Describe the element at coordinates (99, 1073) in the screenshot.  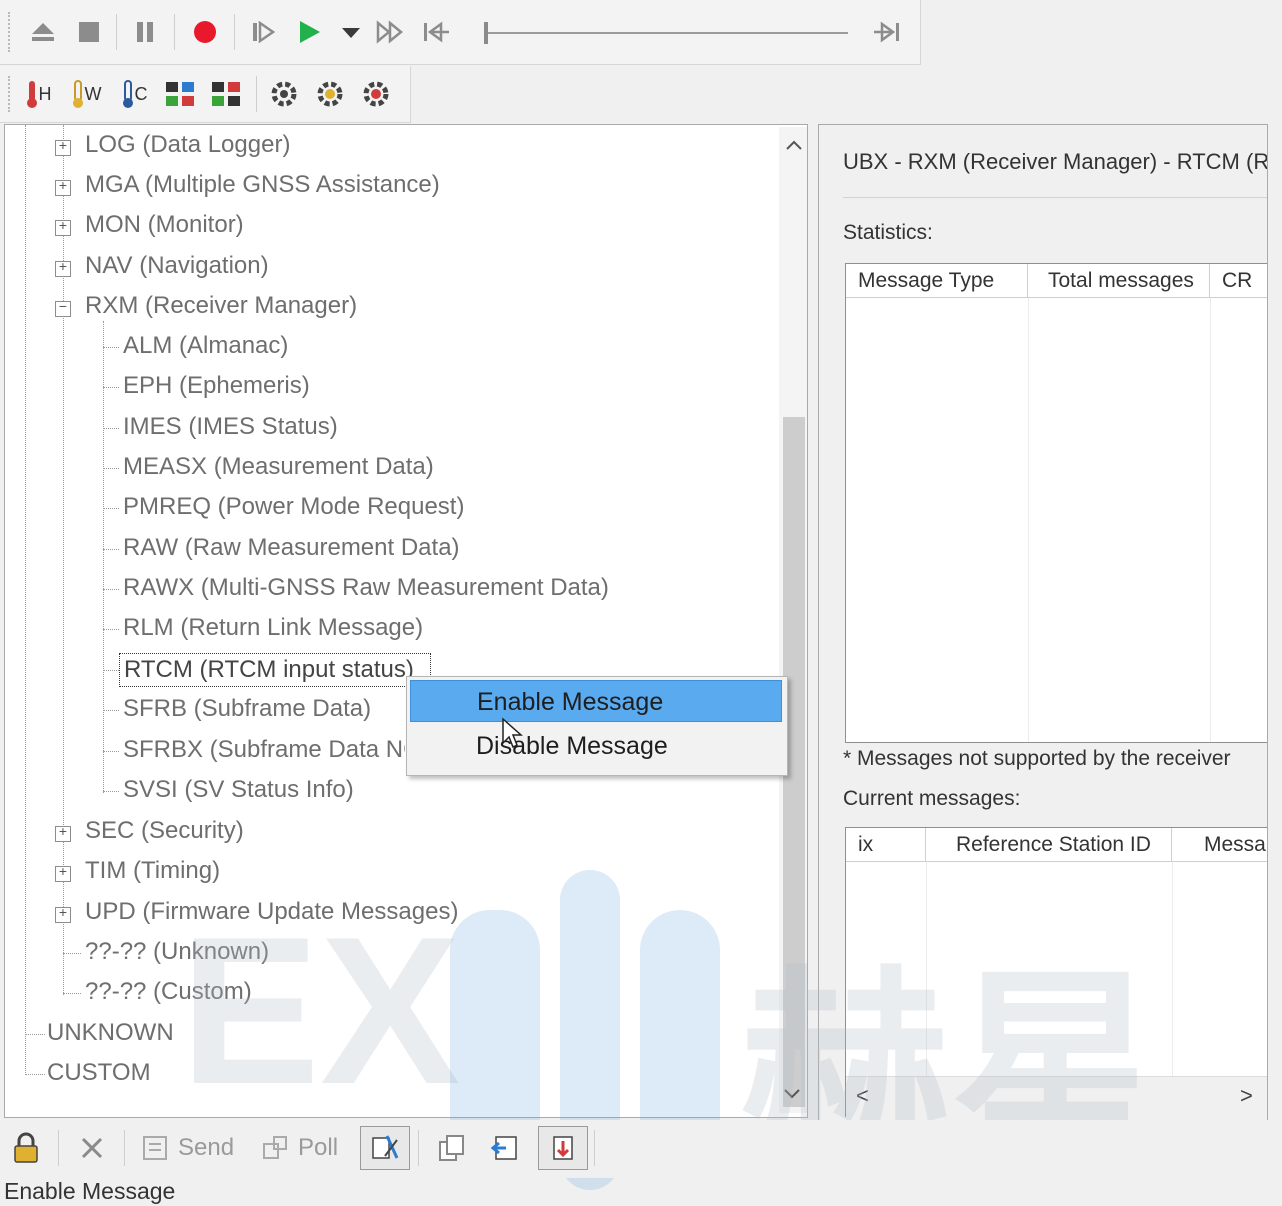
I see `tree-node-custom: CUSTOM` at that location.